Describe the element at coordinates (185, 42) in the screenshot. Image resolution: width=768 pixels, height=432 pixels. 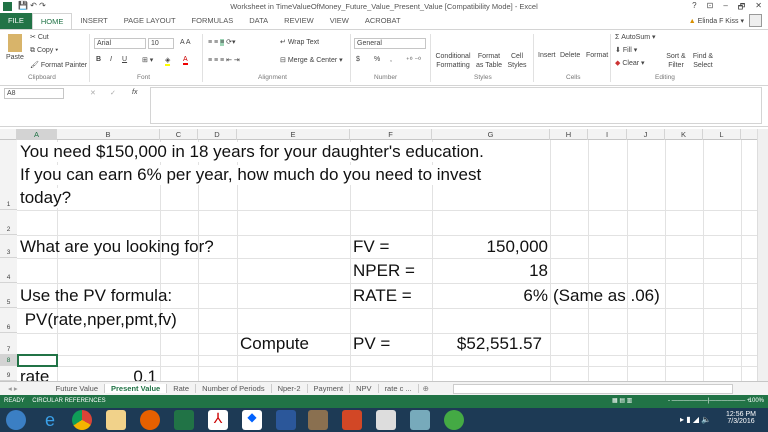
I see `font-grow-shrink: A A` at that location.